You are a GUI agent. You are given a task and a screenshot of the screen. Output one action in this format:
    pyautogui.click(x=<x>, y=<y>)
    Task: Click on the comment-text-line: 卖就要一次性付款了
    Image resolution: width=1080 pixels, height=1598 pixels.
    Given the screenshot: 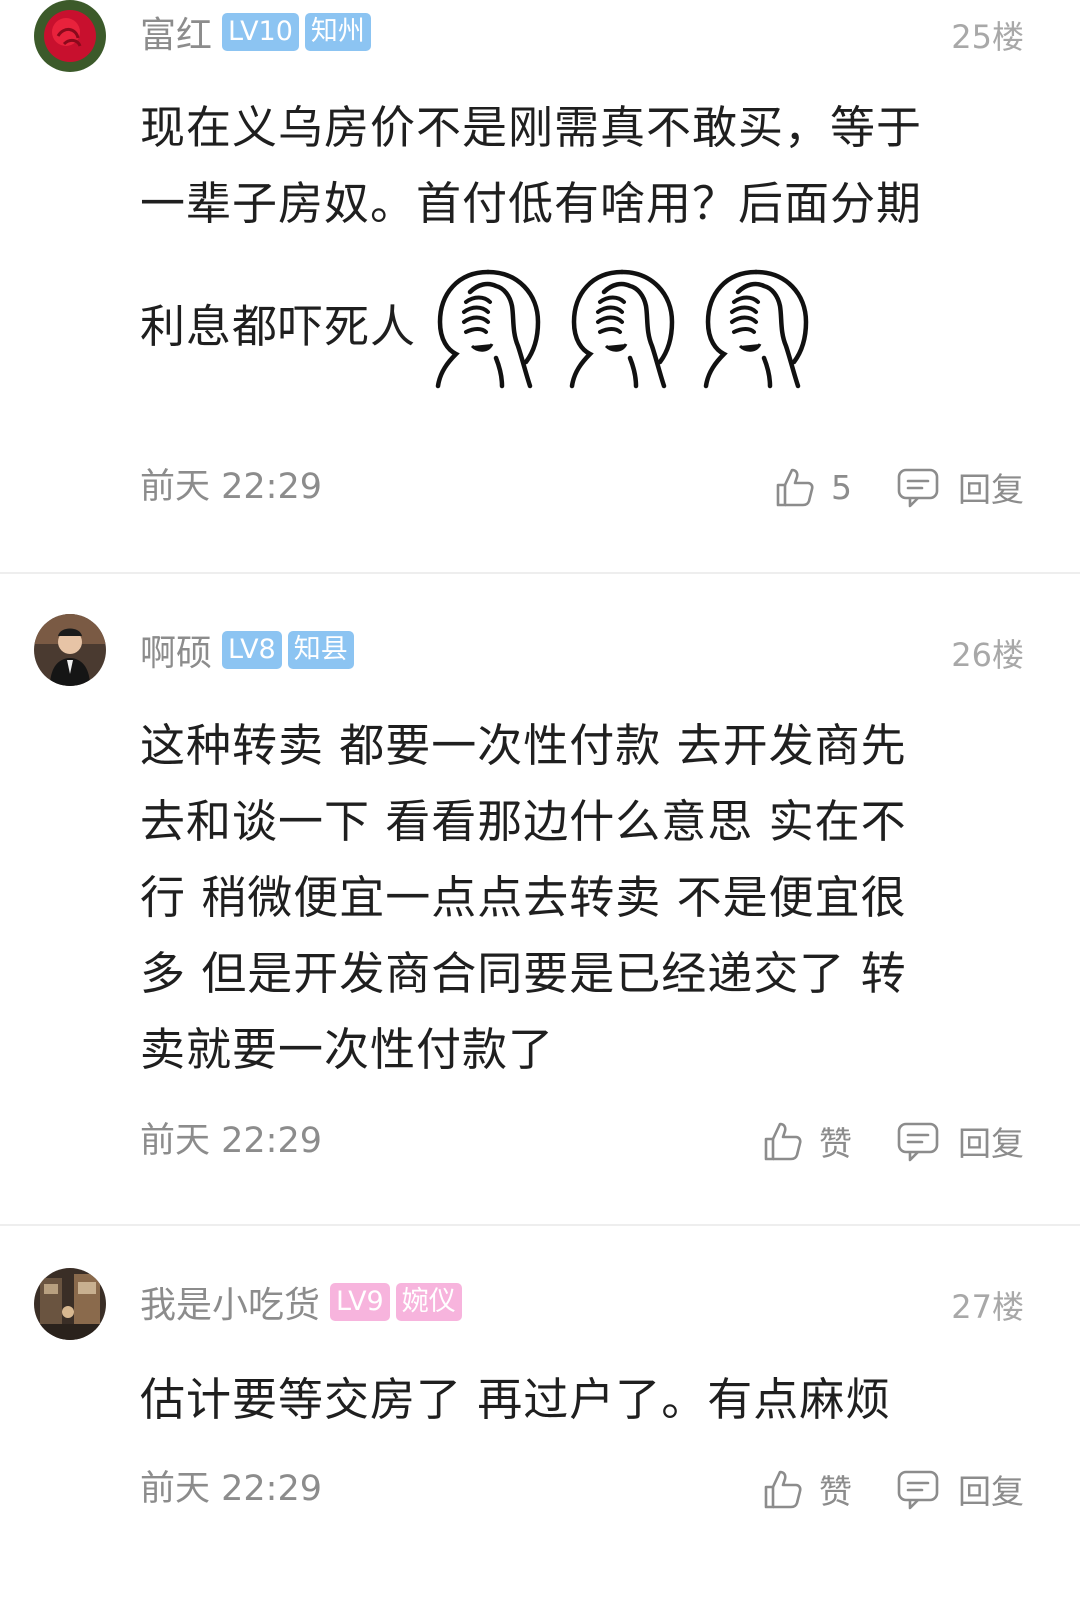 What is the action you would take?
    pyautogui.click(x=347, y=1049)
    